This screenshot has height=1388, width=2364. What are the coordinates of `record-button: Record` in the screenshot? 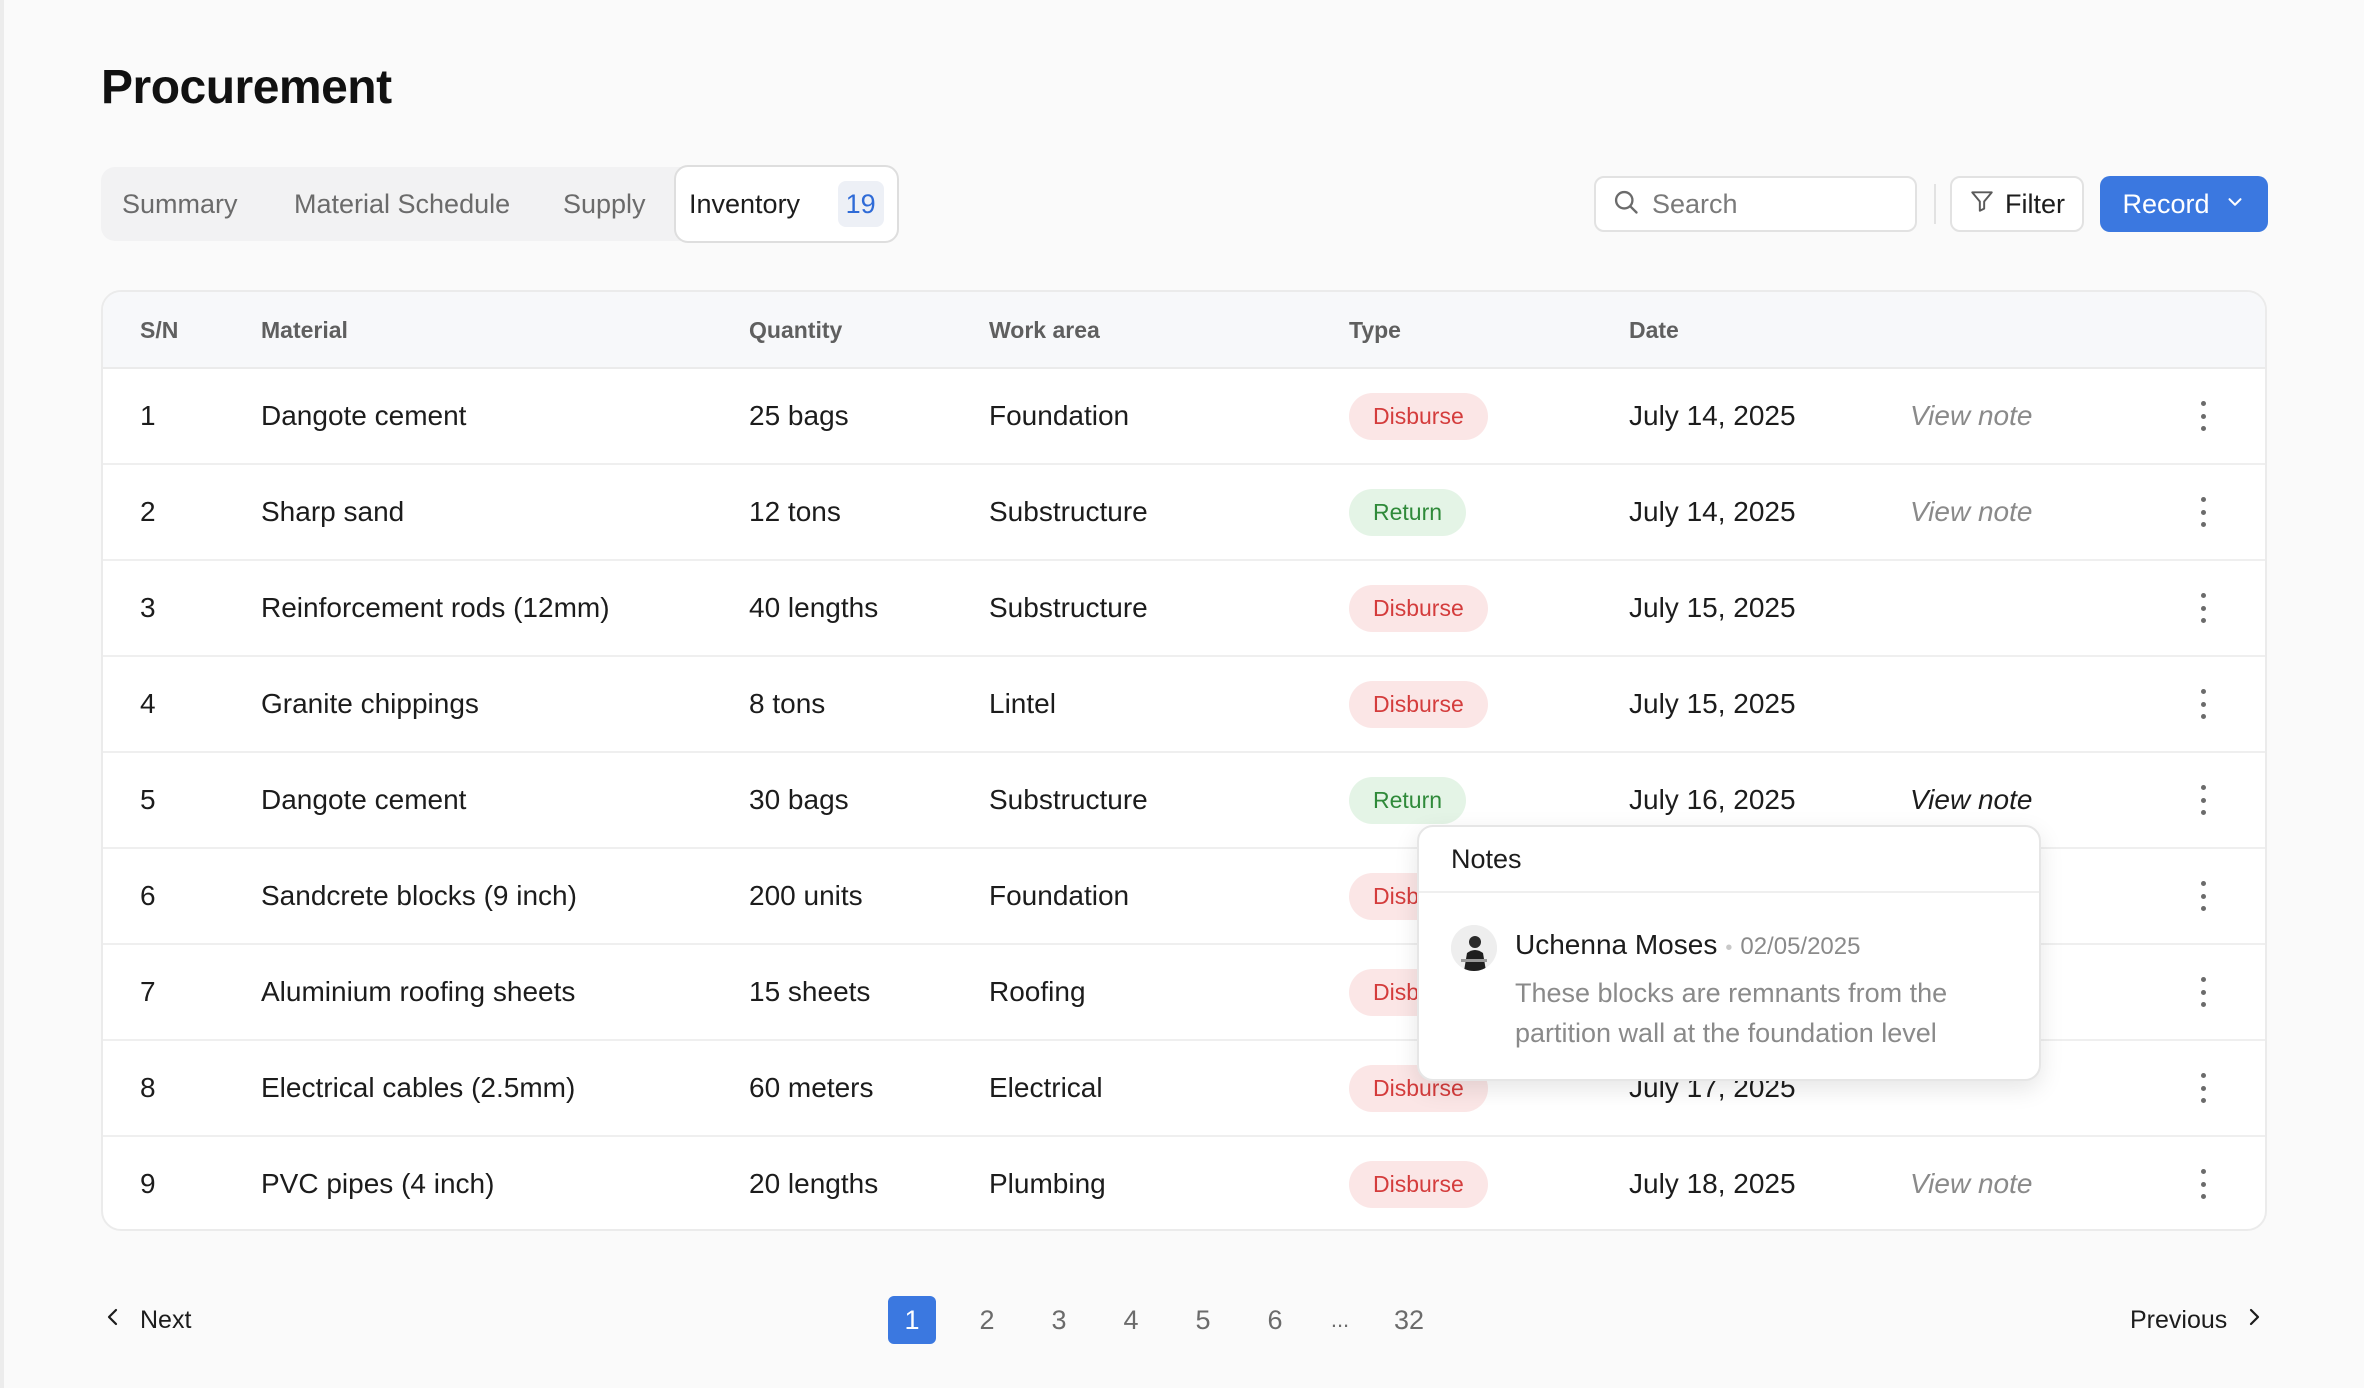 It's located at (2184, 204).